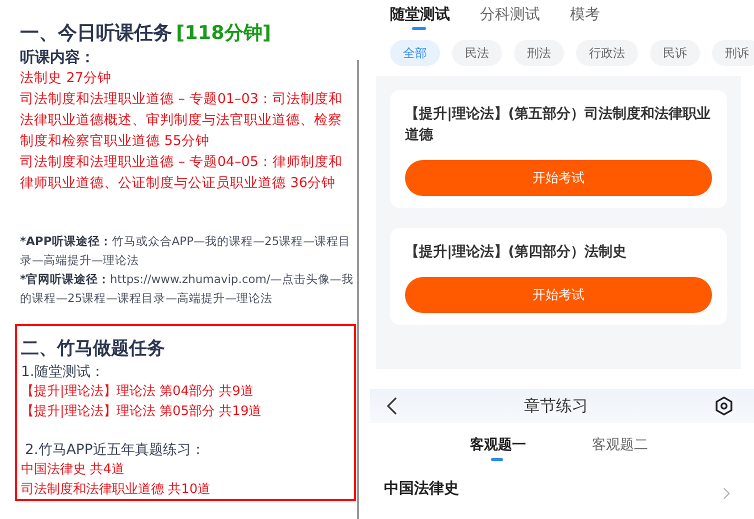 The width and height of the screenshot is (754, 519). What do you see at coordinates (182, 120) in the screenshot?
I see `lesson-text: 司法制度和法理职业道德 – 专题01–03：司法制度和法律职业道德概述、审判制度与法官职业道德、检察制度和检察官职业道德 55分钟` at bounding box center [182, 120].